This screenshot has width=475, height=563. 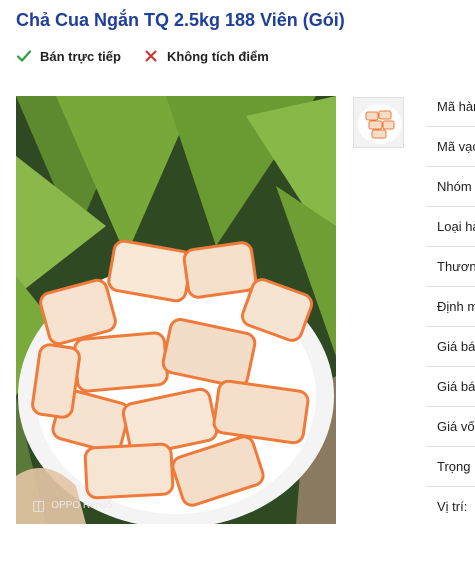 What do you see at coordinates (456, 306) in the screenshot?
I see `spec-label: Định m` at bounding box center [456, 306].